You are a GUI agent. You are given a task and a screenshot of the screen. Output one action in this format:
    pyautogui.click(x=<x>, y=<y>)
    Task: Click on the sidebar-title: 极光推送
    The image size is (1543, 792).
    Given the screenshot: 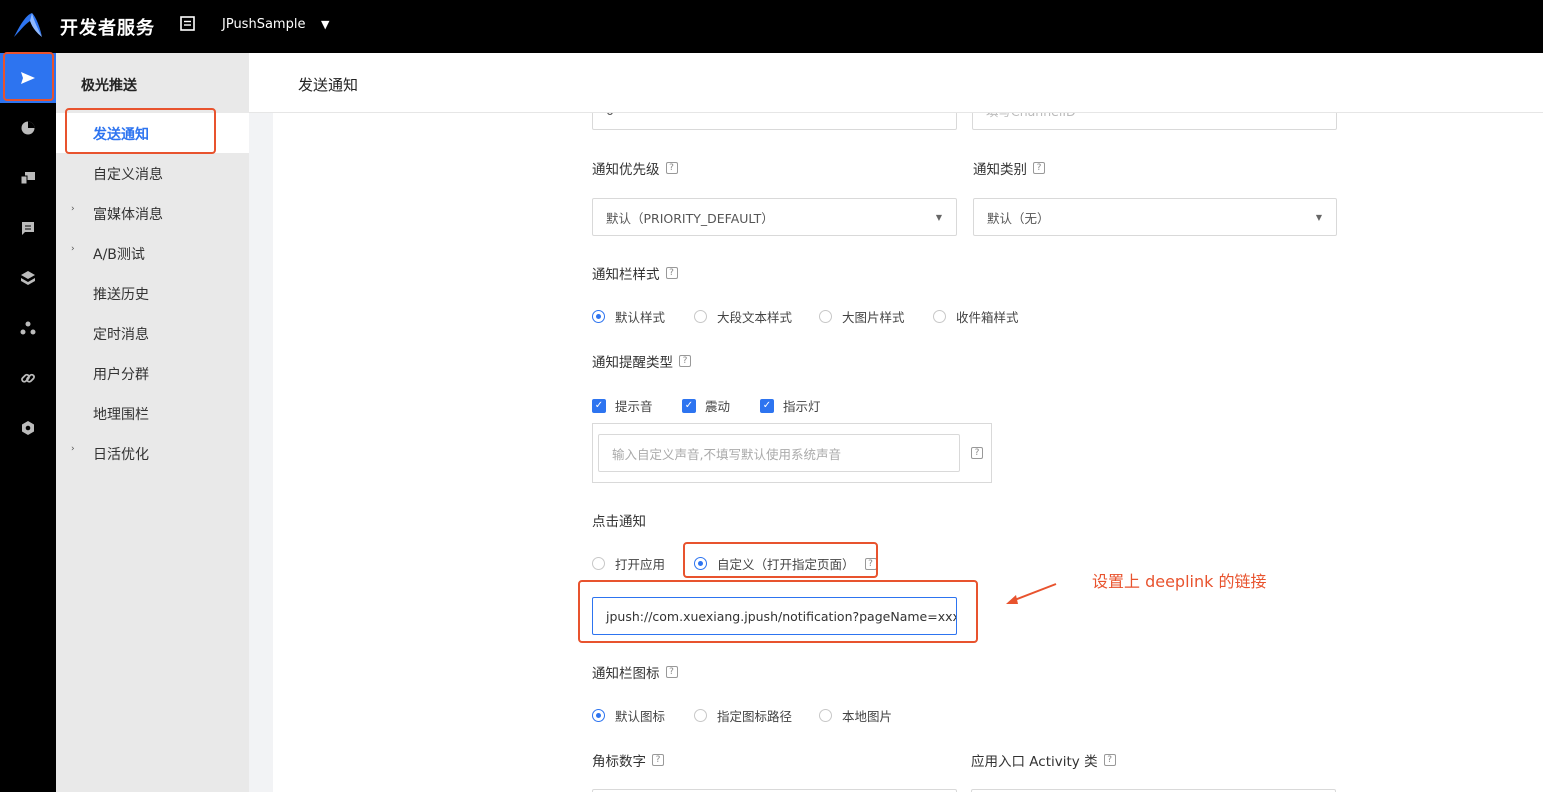 What is the action you would take?
    pyautogui.click(x=109, y=86)
    